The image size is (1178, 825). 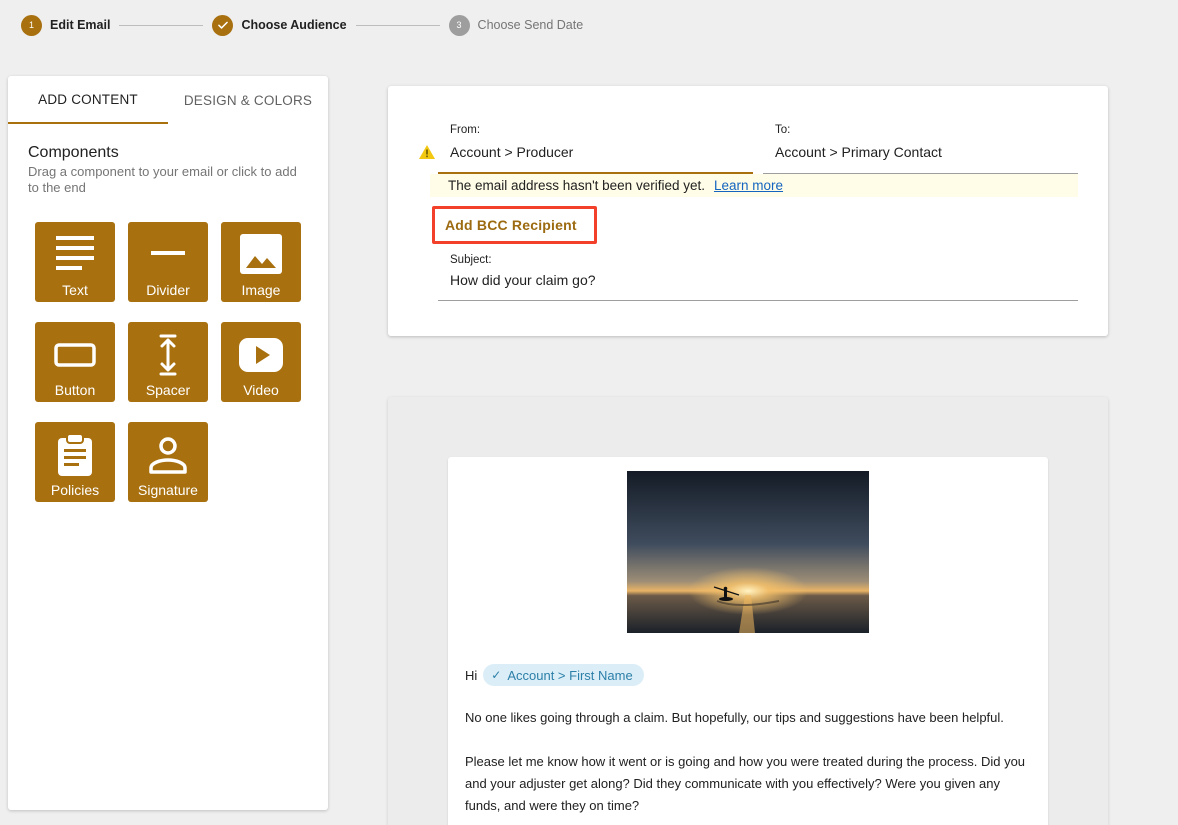 I want to click on spacer-icon, so click(x=168, y=355).